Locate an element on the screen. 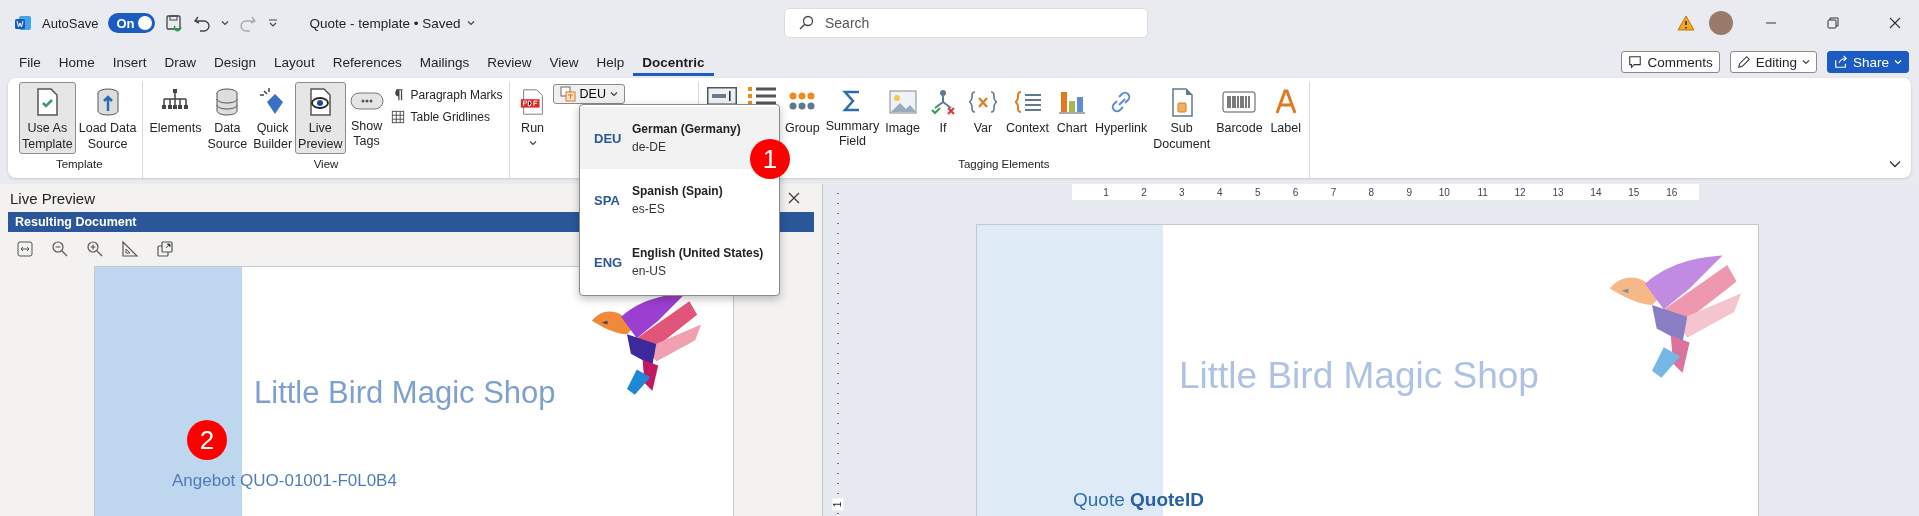 The height and width of the screenshot is (516, 1919). document-heading: Quote QuoteID is located at coordinates (1139, 500).